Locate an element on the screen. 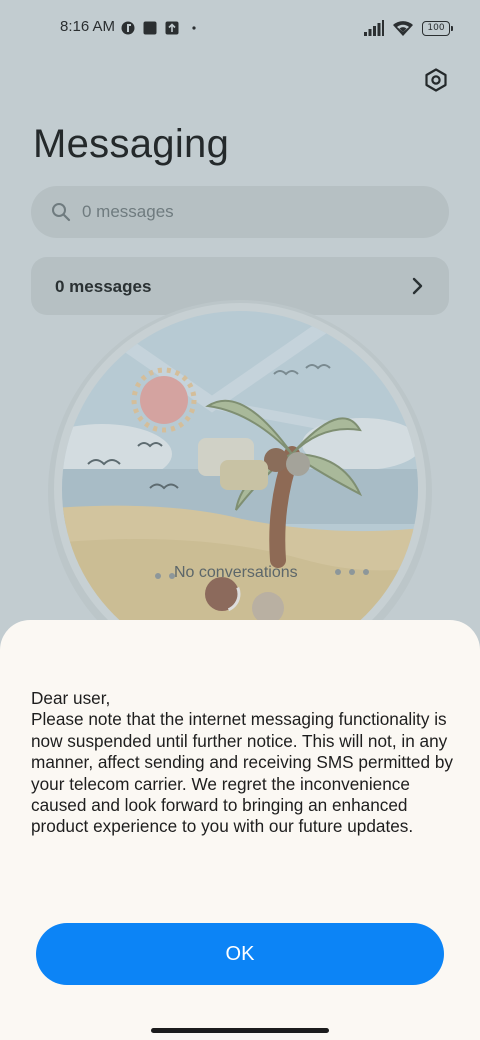 The width and height of the screenshot is (480, 1040). settings-button is located at coordinates (436, 80).